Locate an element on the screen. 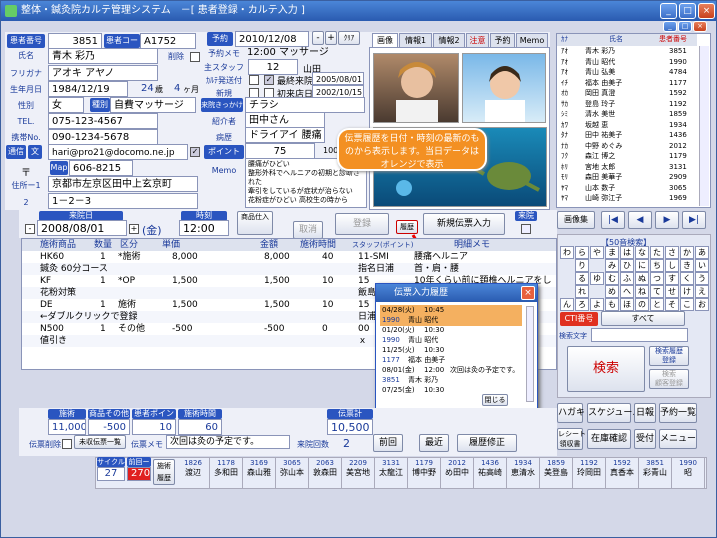 The width and height of the screenshot is (717, 538). kana-key: ろ is located at coordinates (582, 304).